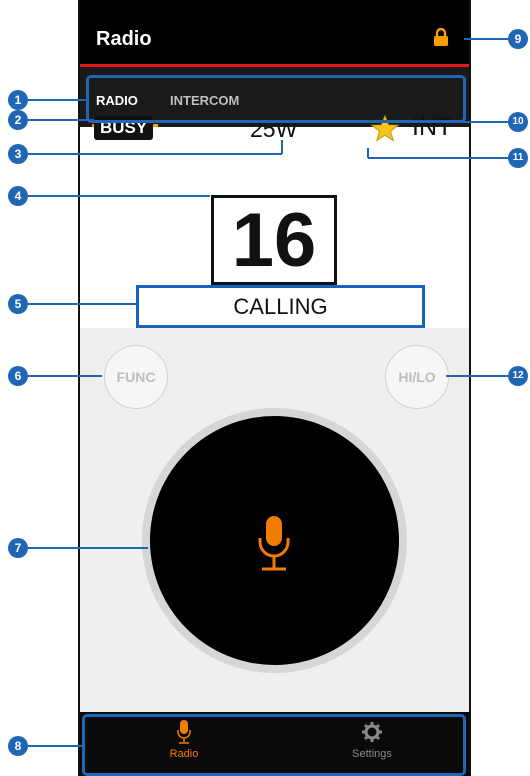 This screenshot has height=776, width=530. I want to click on callout-2: 2, so click(18, 120).